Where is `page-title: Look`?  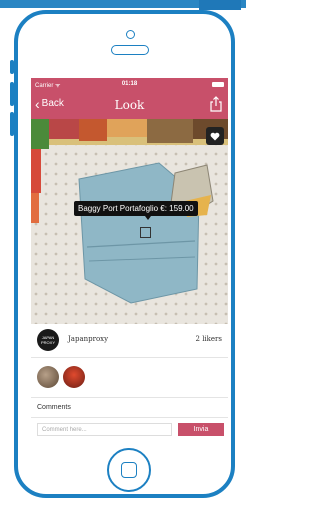
page-title: Look is located at coordinates (129, 105).